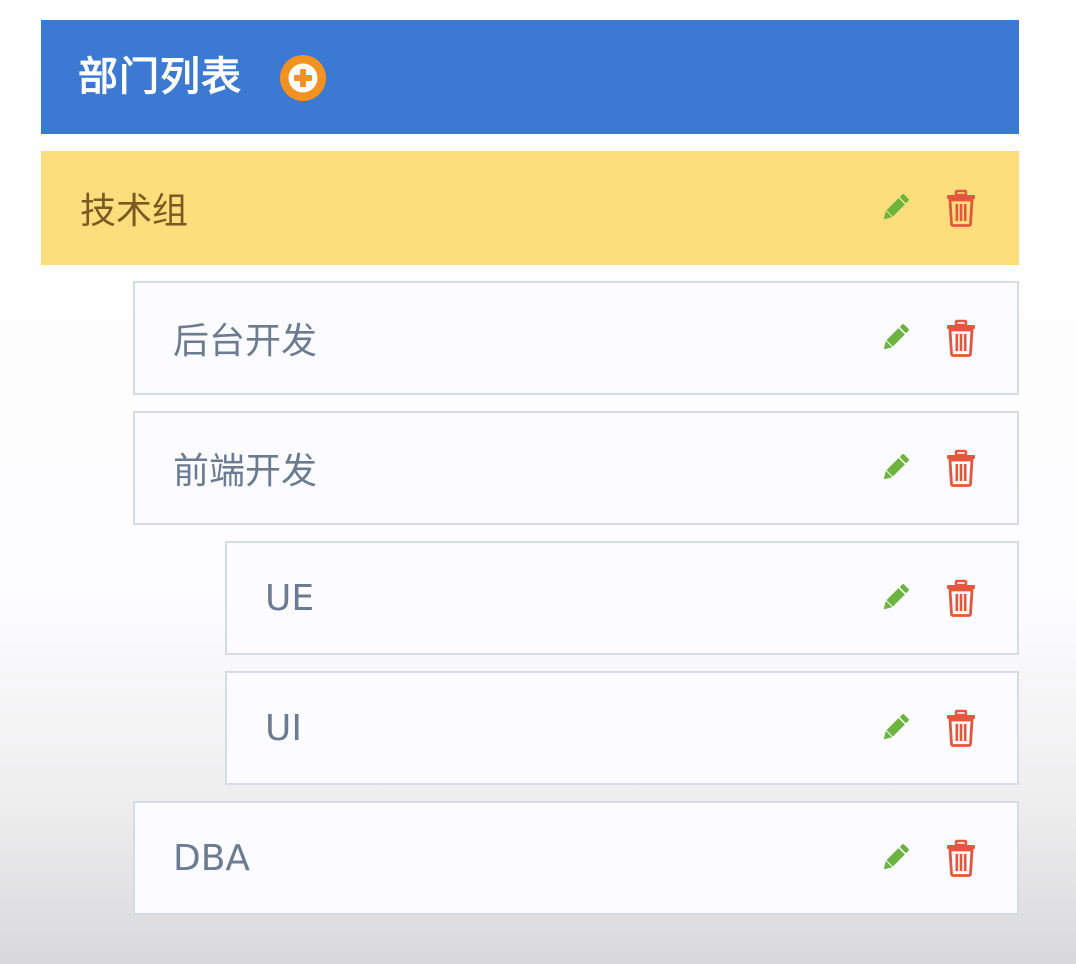  I want to click on department-row-dba: DBA, so click(576, 858).